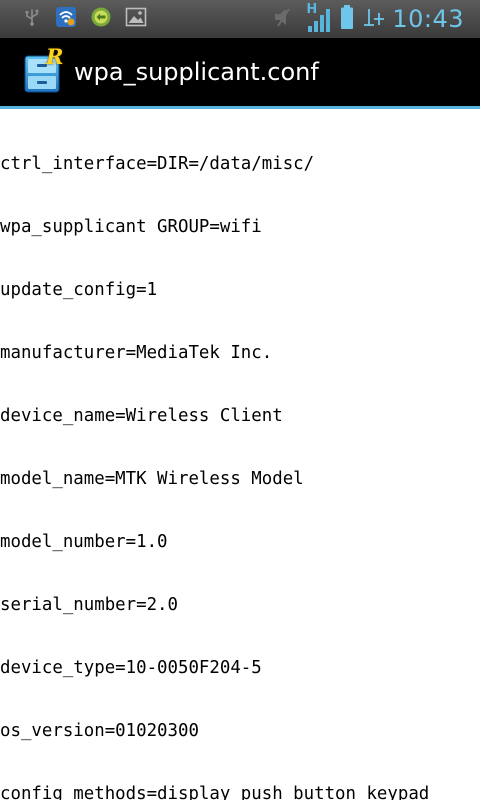  I want to click on wifi-sync-icon, so click(66, 19).